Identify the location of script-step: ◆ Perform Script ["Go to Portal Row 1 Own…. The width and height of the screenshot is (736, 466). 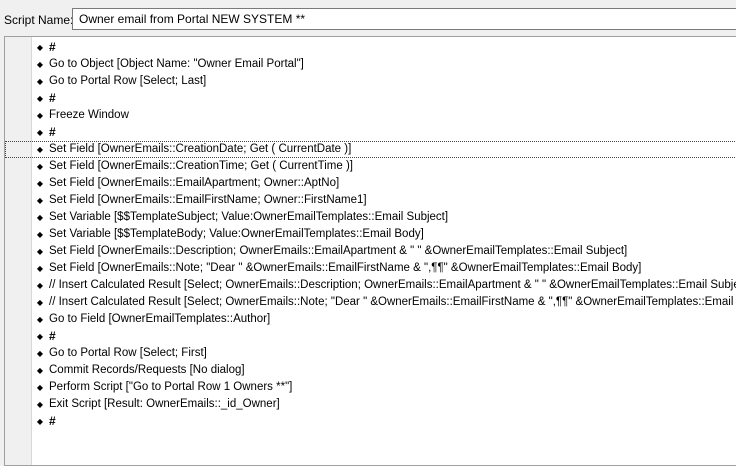
(370, 387).